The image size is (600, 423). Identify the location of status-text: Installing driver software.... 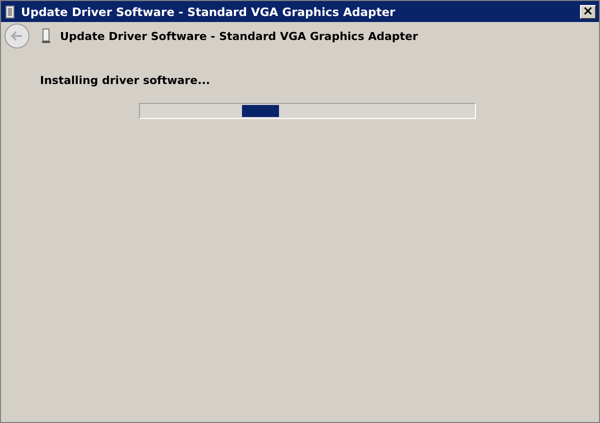
(126, 80).